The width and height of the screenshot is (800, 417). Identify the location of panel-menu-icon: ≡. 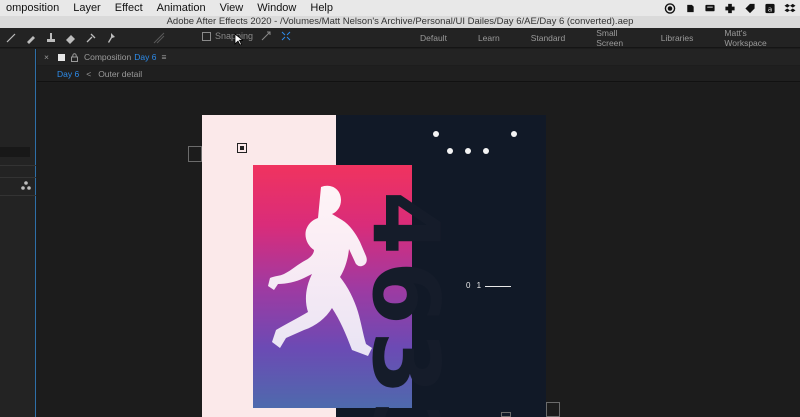
(163, 57).